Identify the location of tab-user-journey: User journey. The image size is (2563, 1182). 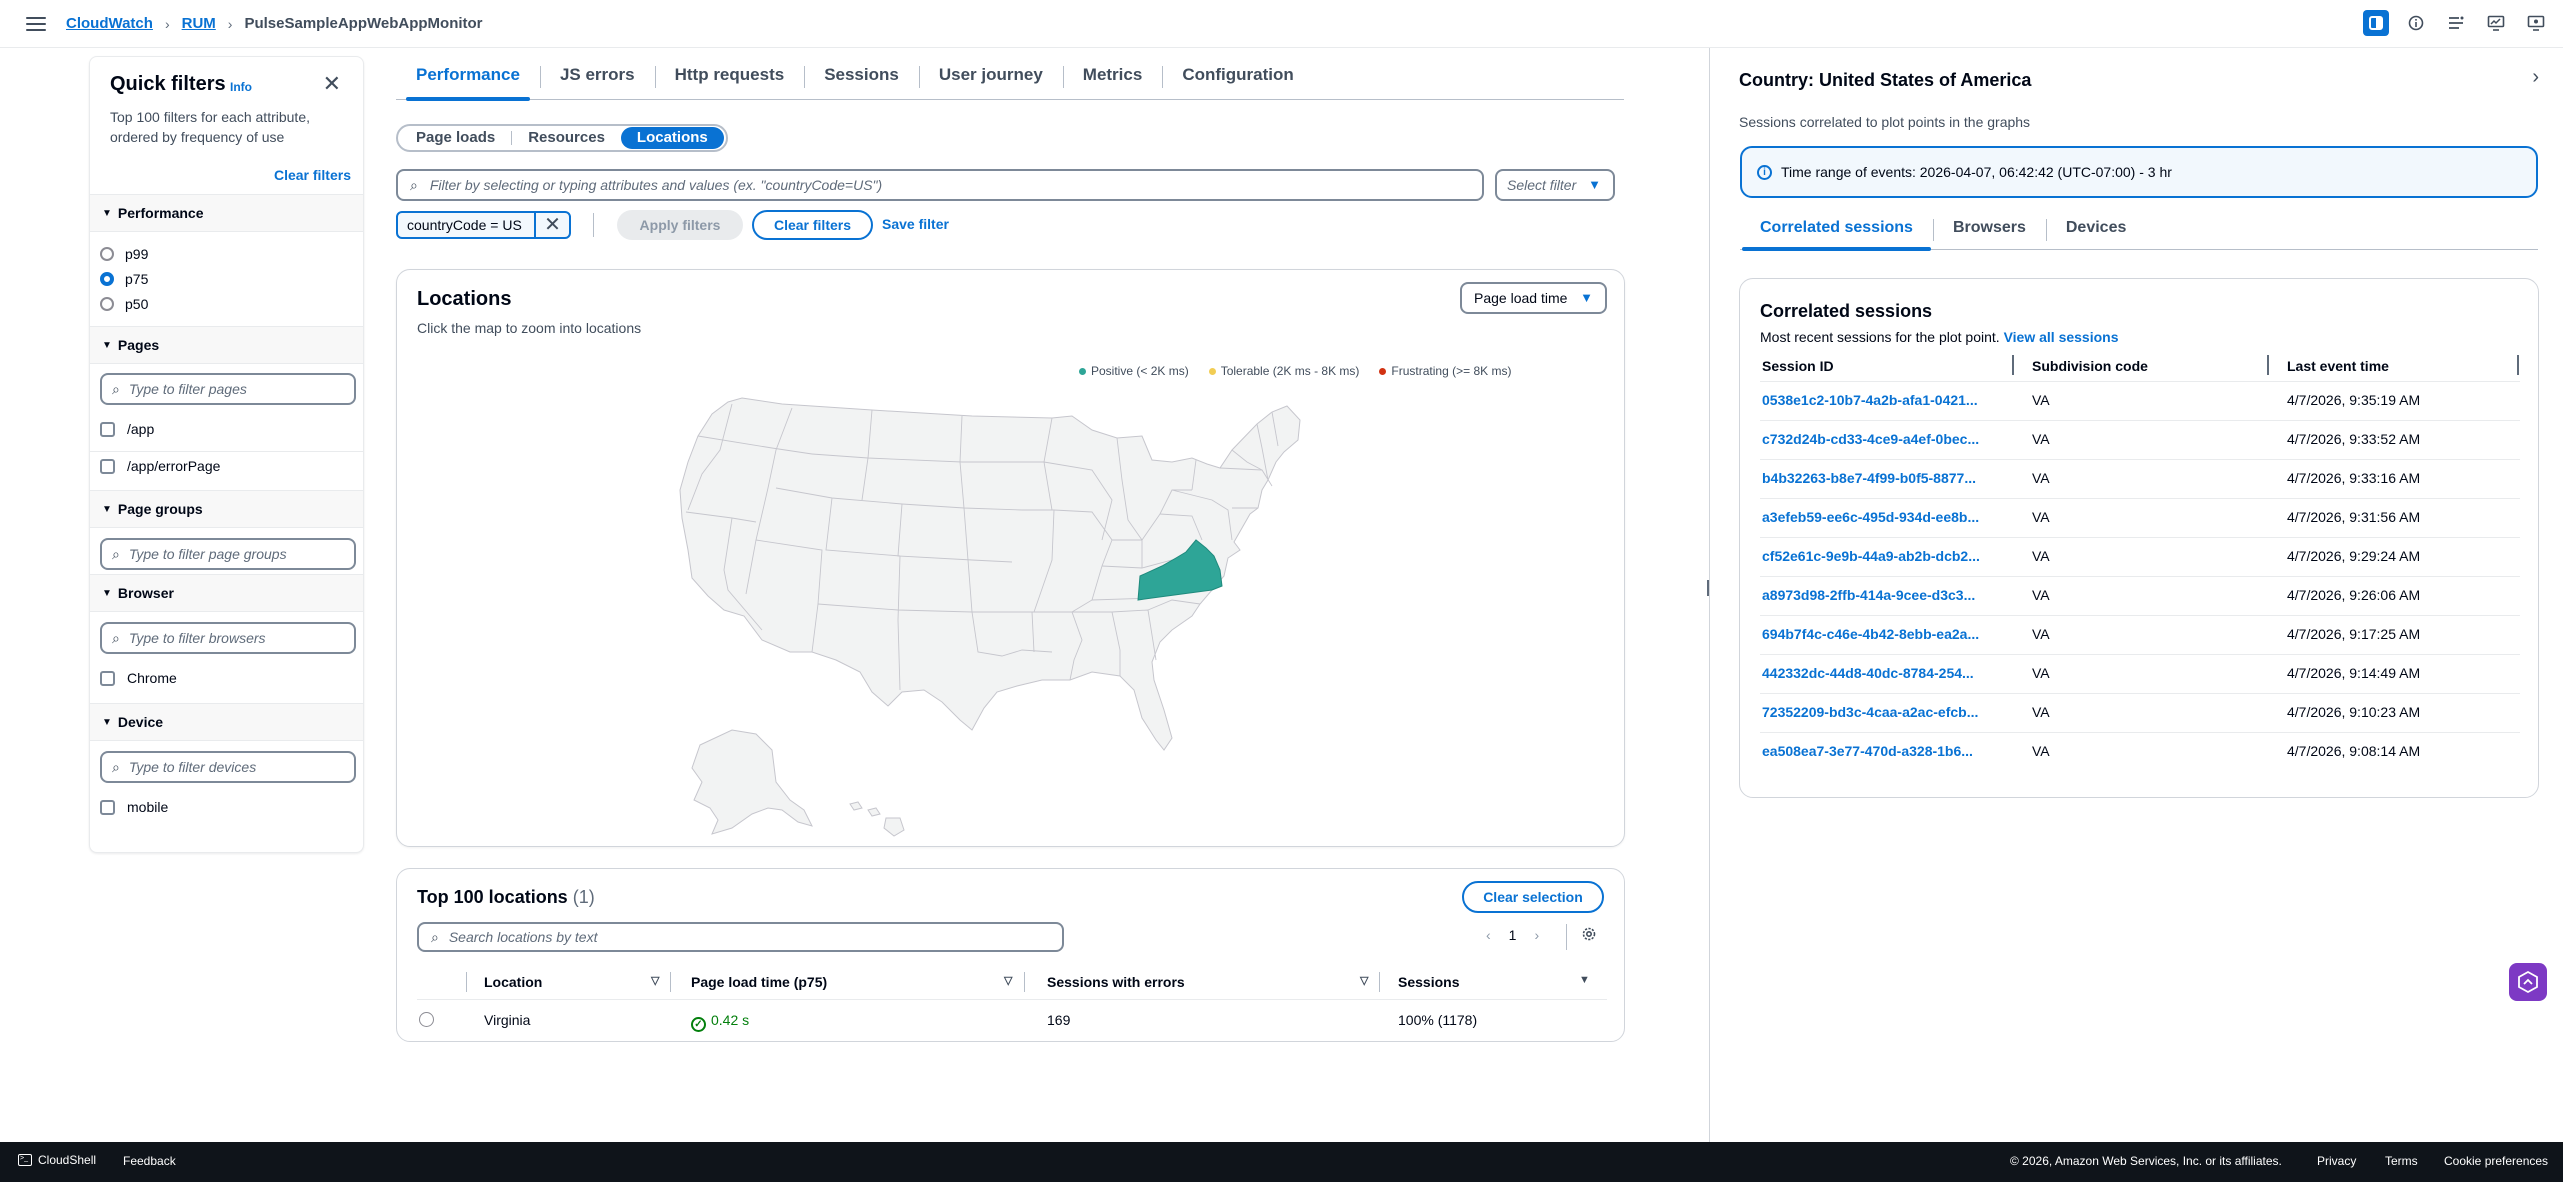
(990, 80).